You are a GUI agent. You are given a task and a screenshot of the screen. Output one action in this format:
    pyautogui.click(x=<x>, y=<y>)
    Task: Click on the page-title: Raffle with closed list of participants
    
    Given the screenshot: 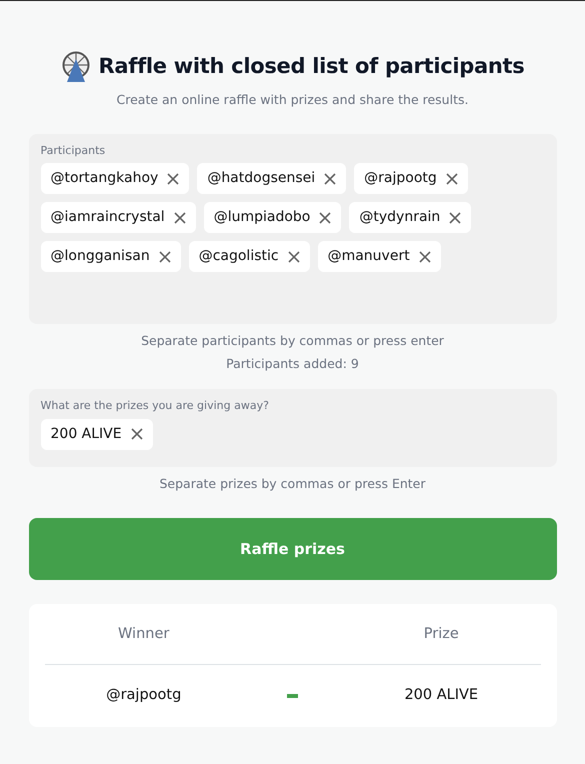 What is the action you would take?
    pyautogui.click(x=311, y=66)
    